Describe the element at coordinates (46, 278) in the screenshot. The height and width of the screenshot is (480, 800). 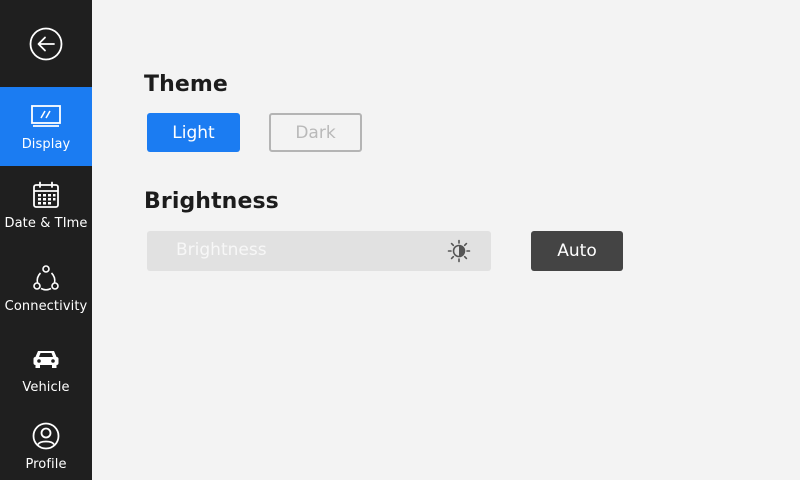
I see `connectivity-icon` at that location.